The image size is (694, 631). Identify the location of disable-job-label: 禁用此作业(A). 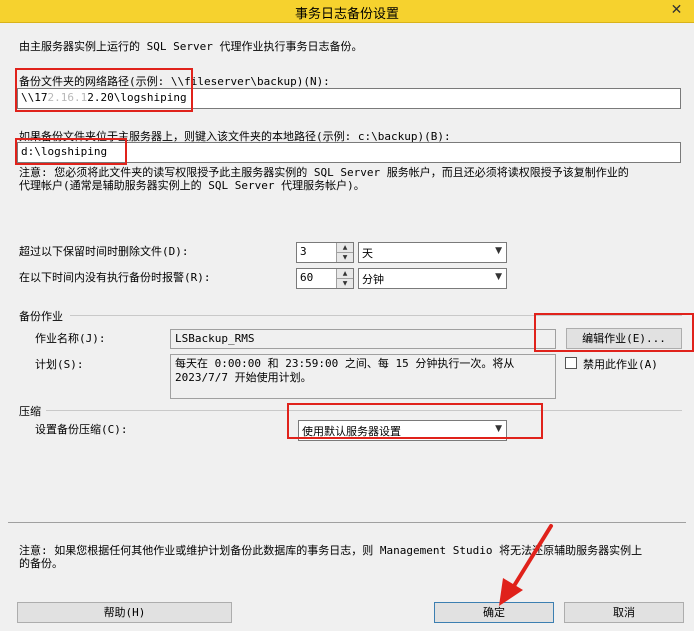
(620, 364).